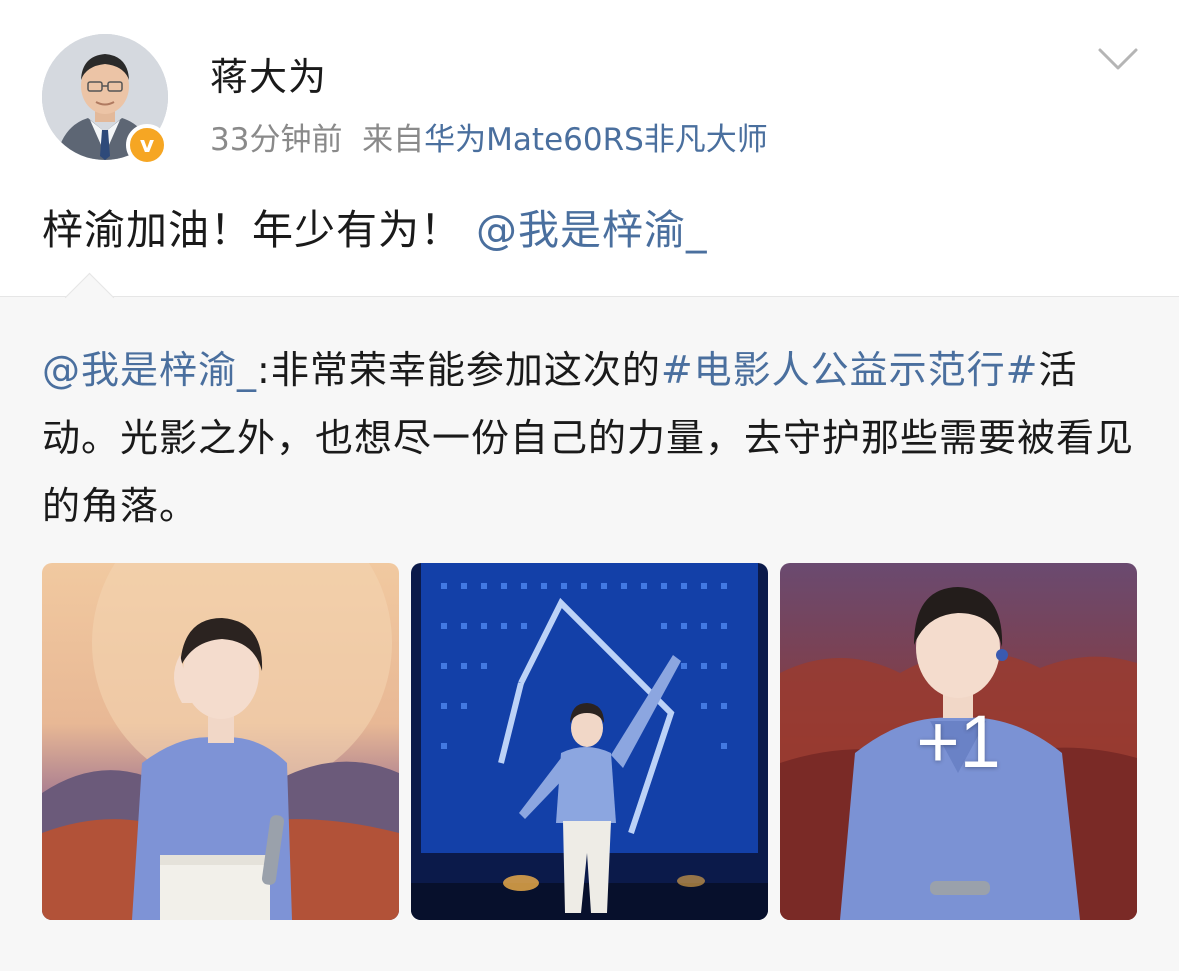  I want to click on post-time: 33分钟前, so click(276, 140).